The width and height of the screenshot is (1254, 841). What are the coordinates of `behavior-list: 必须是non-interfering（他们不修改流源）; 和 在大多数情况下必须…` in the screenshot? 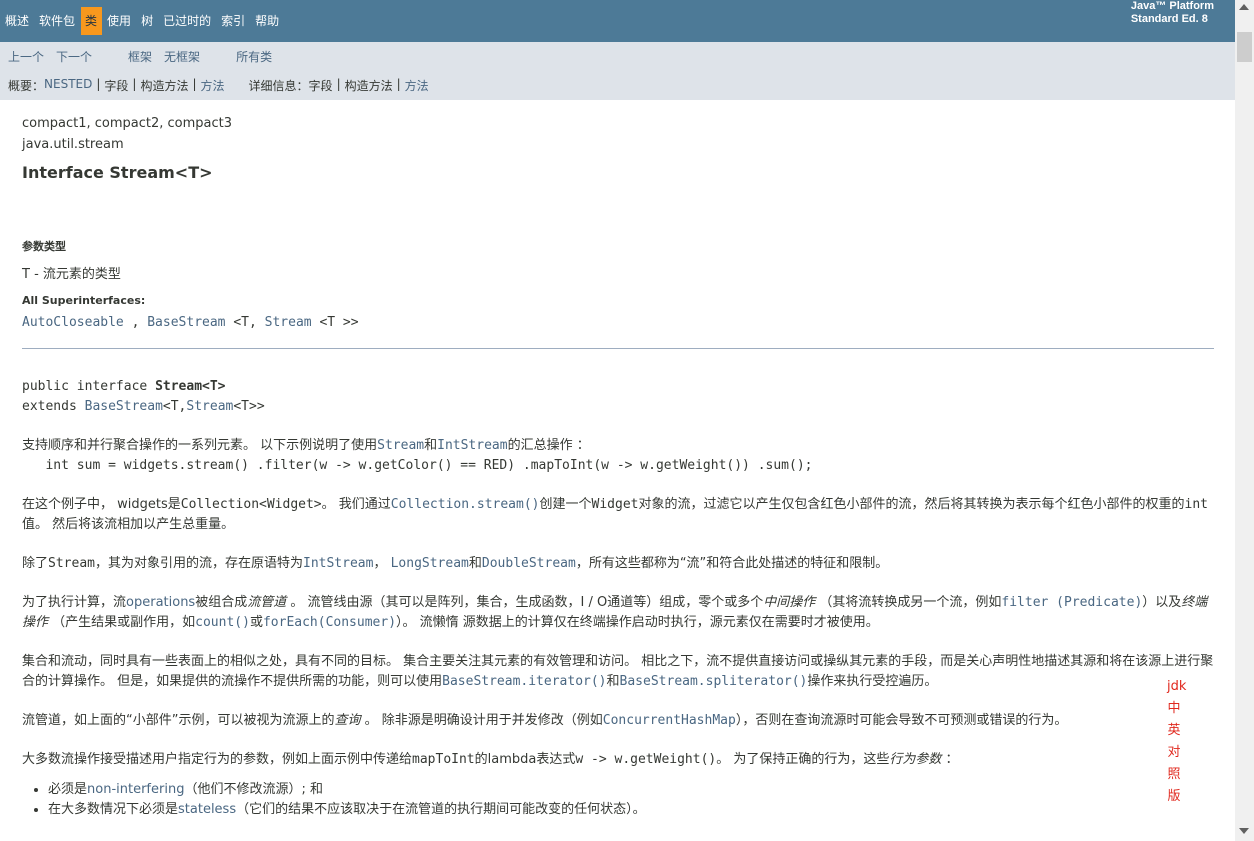 It's located at (619, 800).